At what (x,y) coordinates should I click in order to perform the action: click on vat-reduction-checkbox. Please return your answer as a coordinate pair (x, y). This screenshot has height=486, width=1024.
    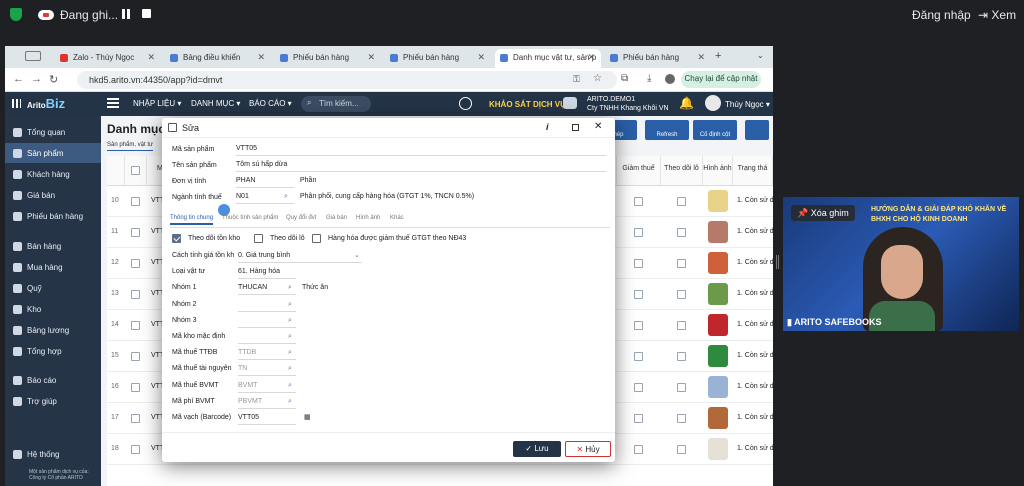
    Looking at the image, I should click on (316, 238).